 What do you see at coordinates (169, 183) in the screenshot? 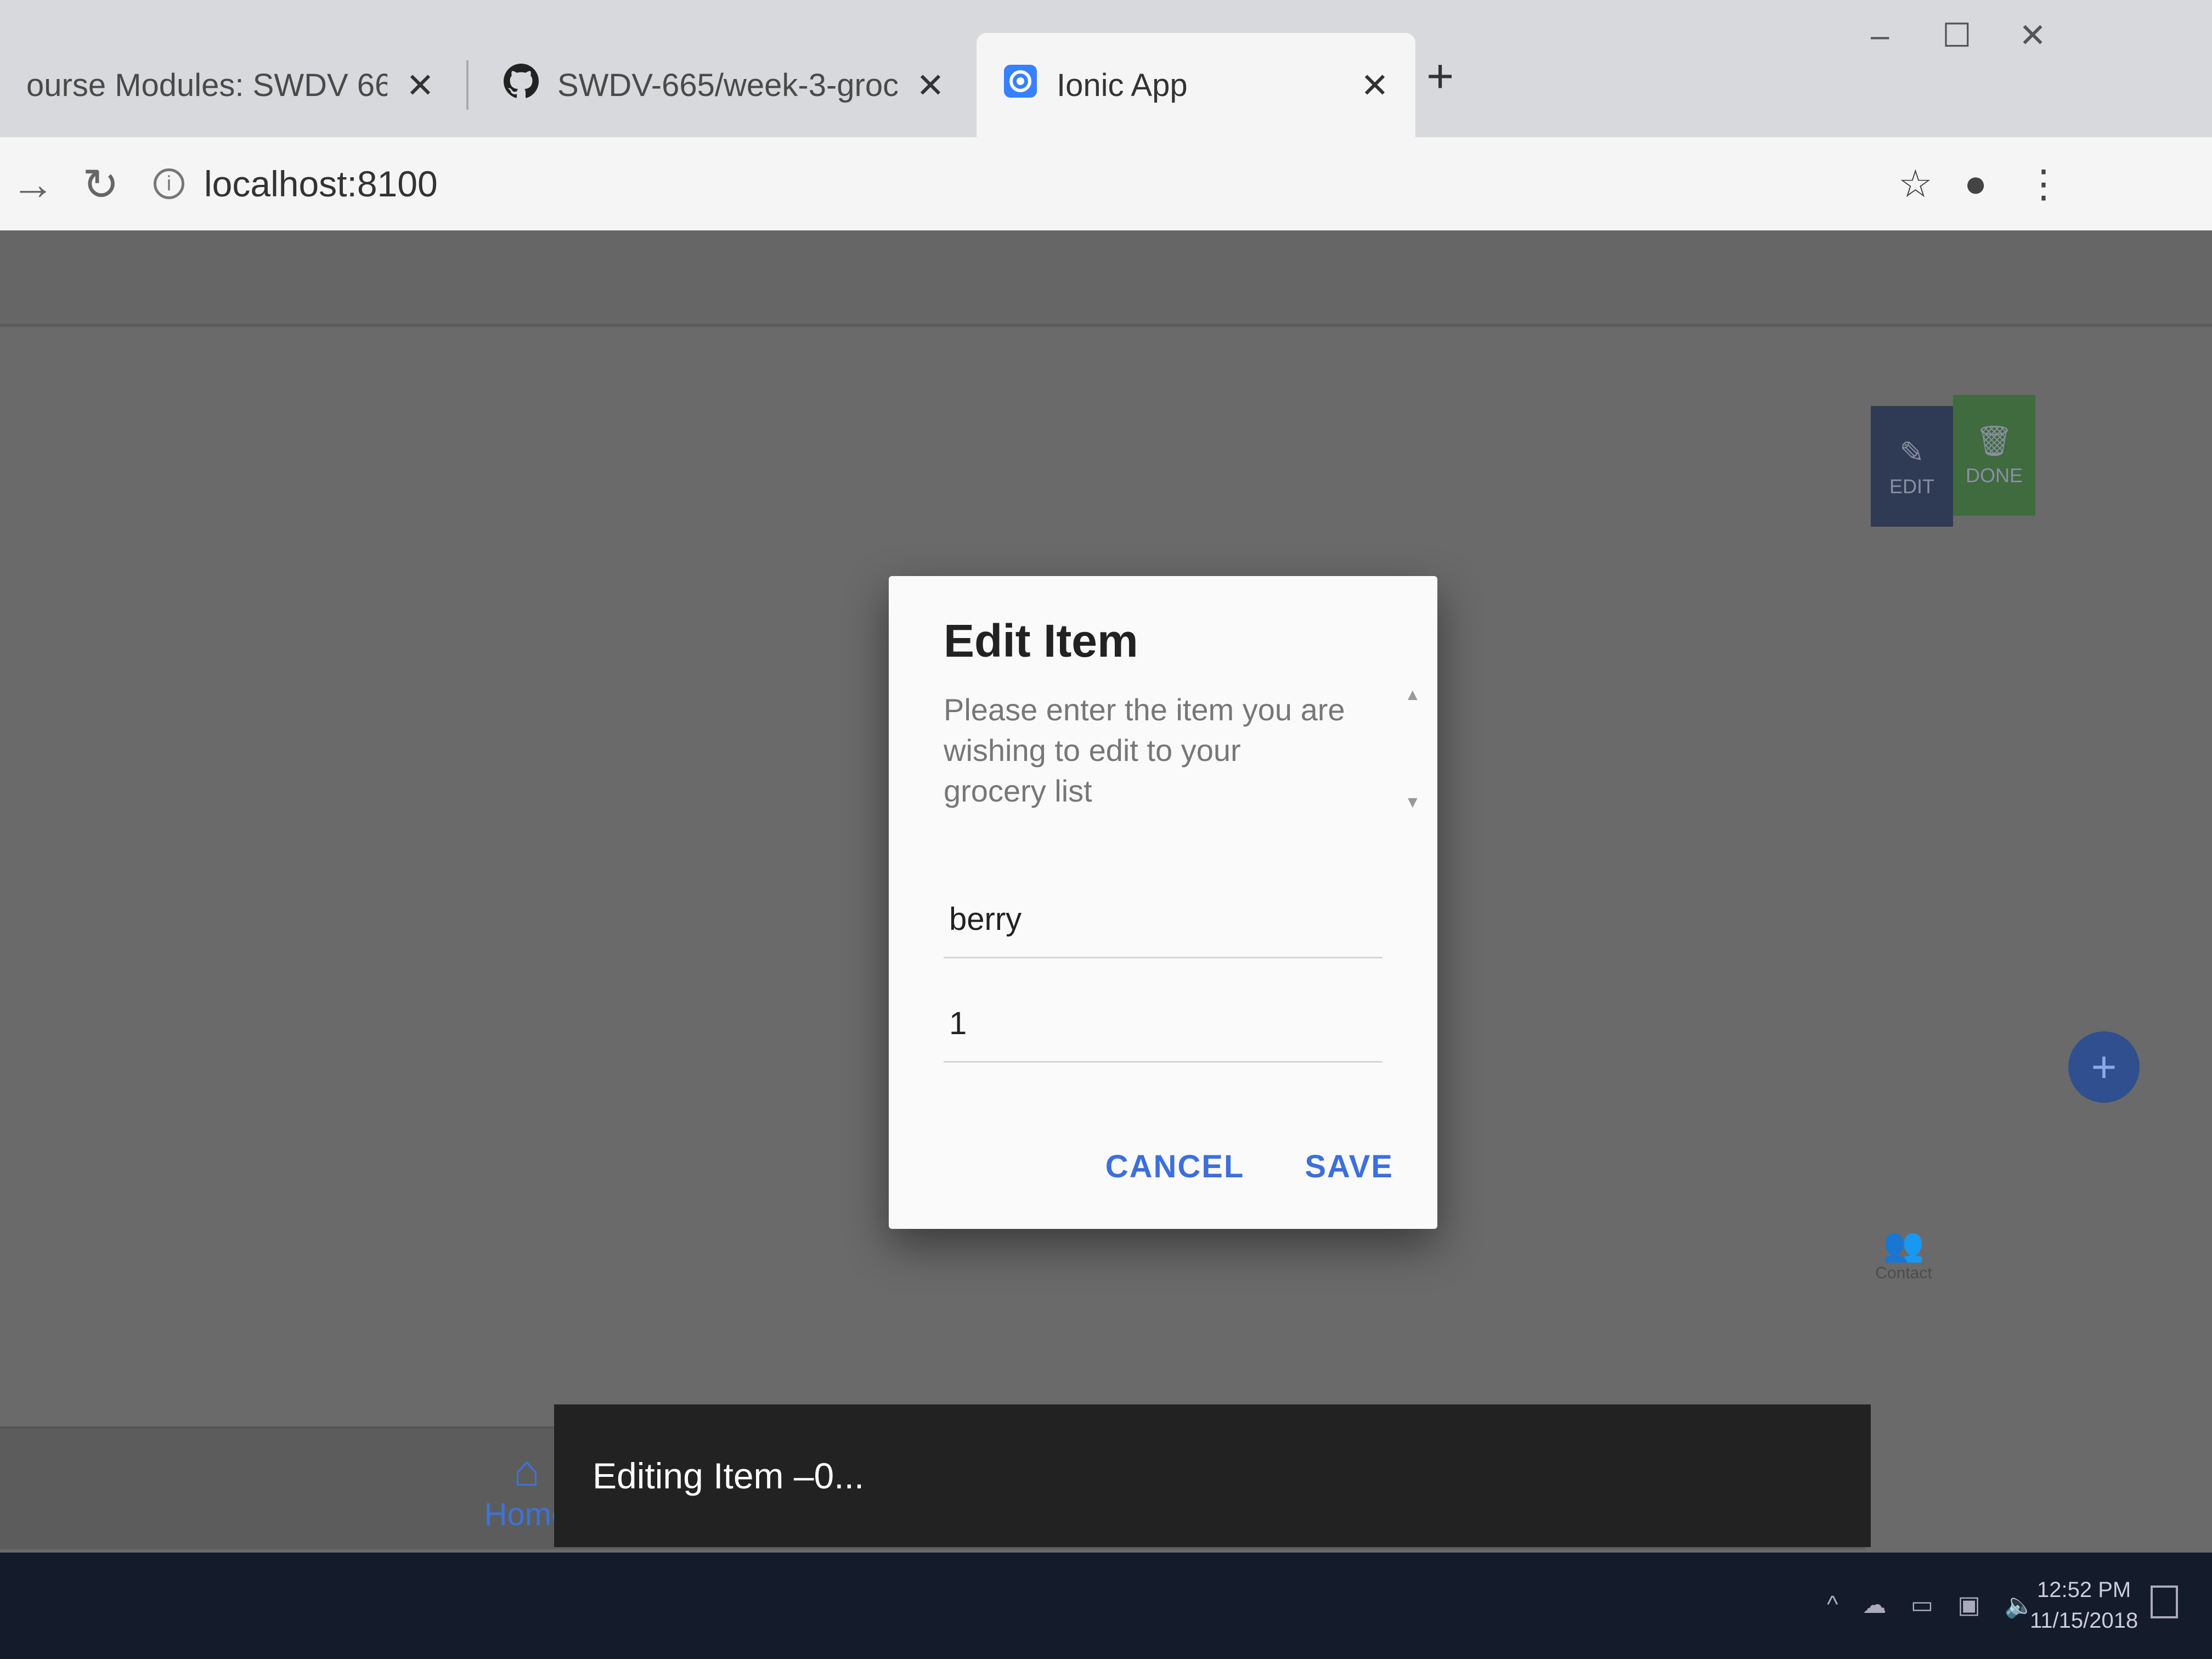
I see `info-icon: i` at bounding box center [169, 183].